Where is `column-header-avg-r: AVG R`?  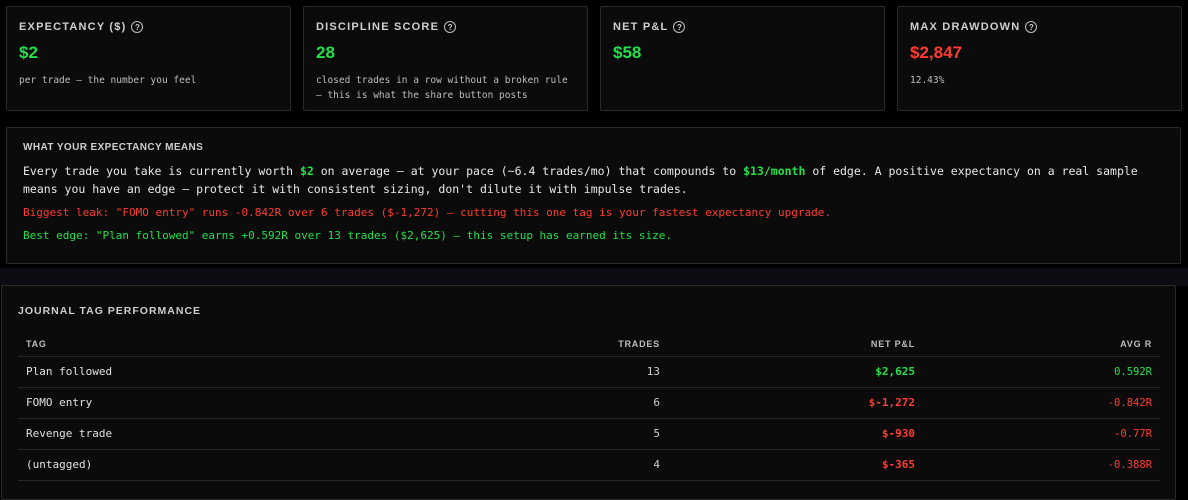 column-header-avg-r: AVG R is located at coordinates (1041, 345).